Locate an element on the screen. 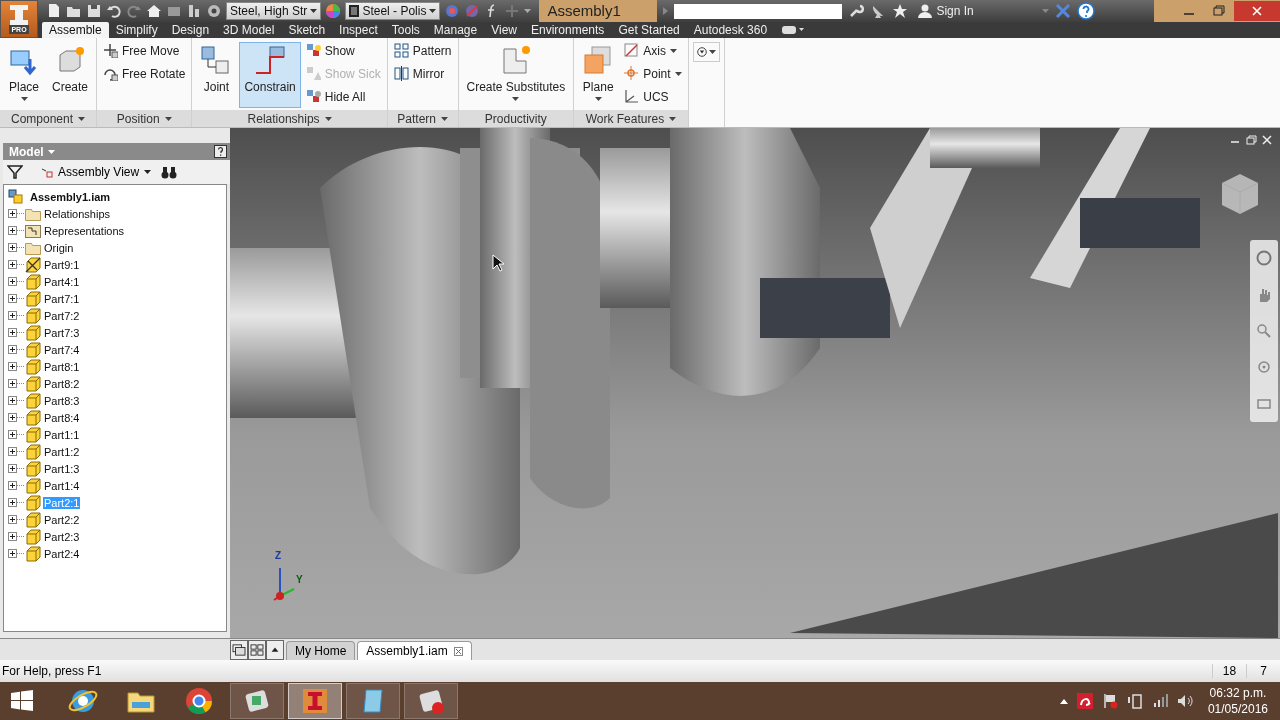 This screenshot has height=720, width=1280. restore-icon is located at coordinates (1251, 140).